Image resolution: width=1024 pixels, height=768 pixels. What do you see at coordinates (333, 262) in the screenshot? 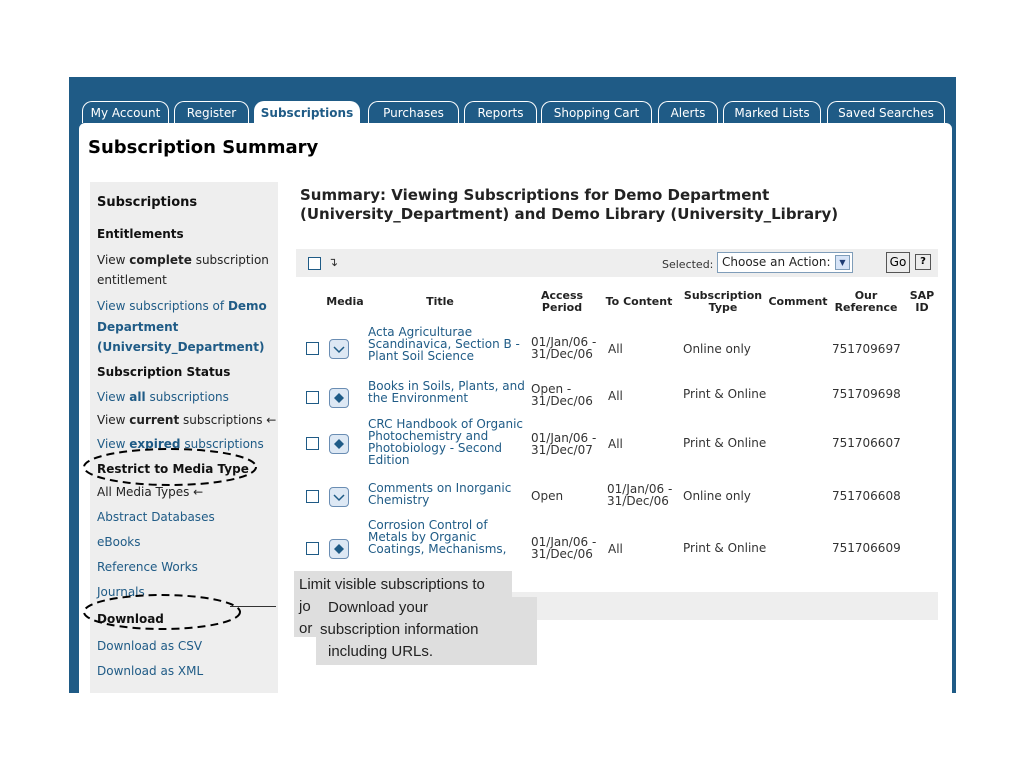
I see `select-arrow-icon: ↴` at bounding box center [333, 262].